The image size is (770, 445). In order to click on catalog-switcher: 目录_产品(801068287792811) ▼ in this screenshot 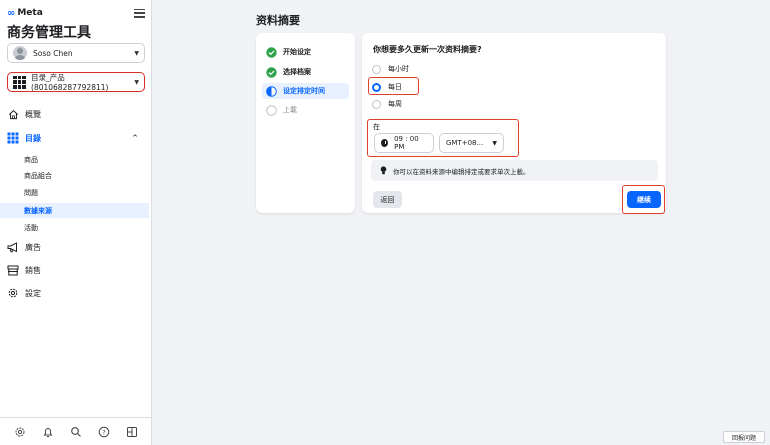, I will do `click(76, 82)`.